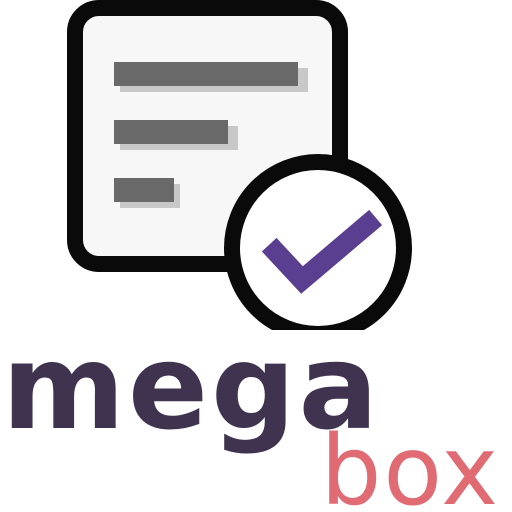 The image size is (512, 512). What do you see at coordinates (410, 463) in the screenshot?
I see `wordmark-secondary: box` at bounding box center [410, 463].